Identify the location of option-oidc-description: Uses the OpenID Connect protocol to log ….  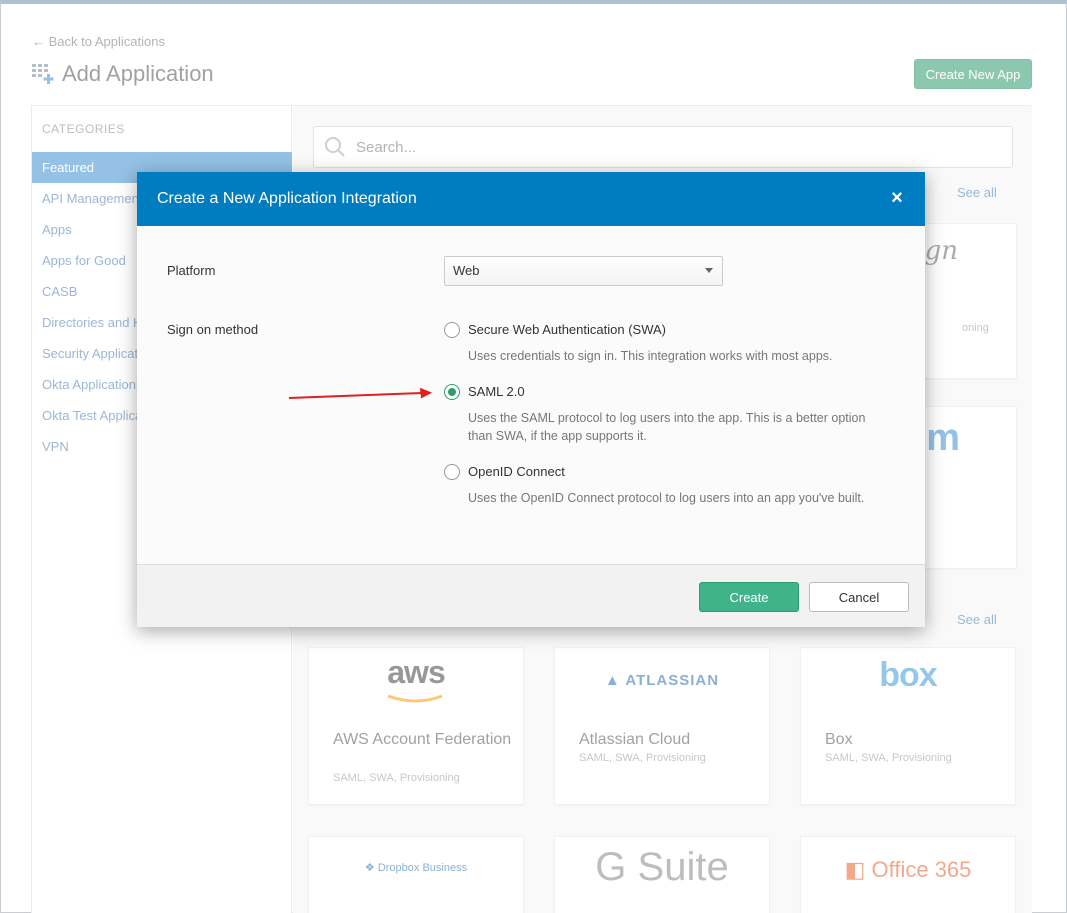
(666, 498).